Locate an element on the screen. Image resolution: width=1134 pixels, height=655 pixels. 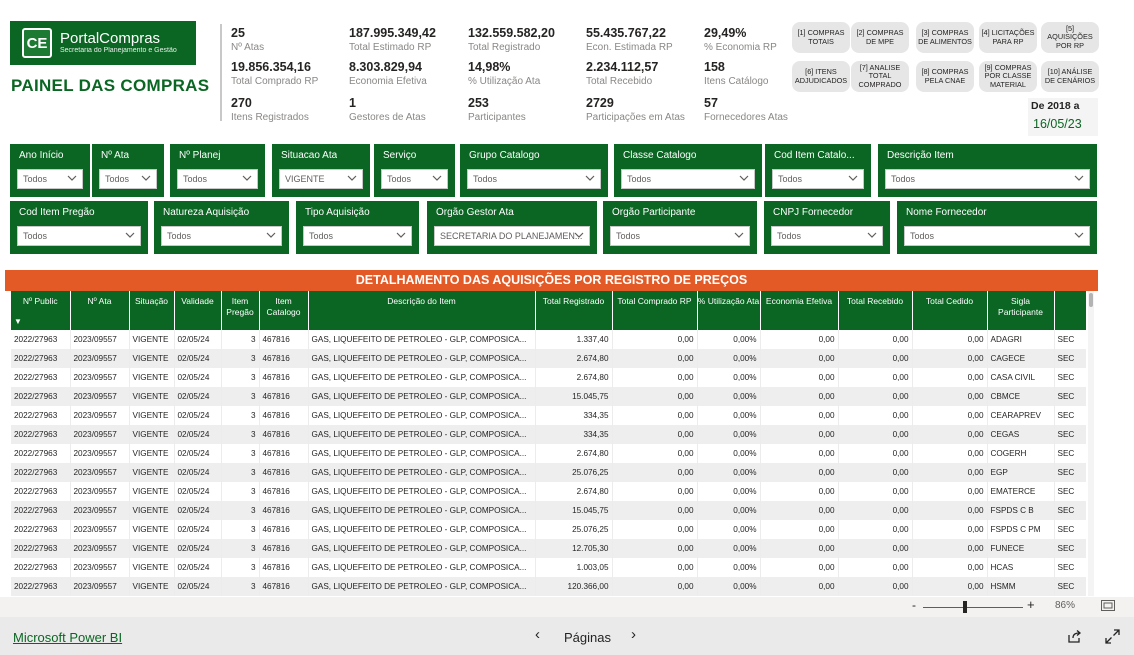
zoom-in-button: + is located at coordinates (1031, 604).